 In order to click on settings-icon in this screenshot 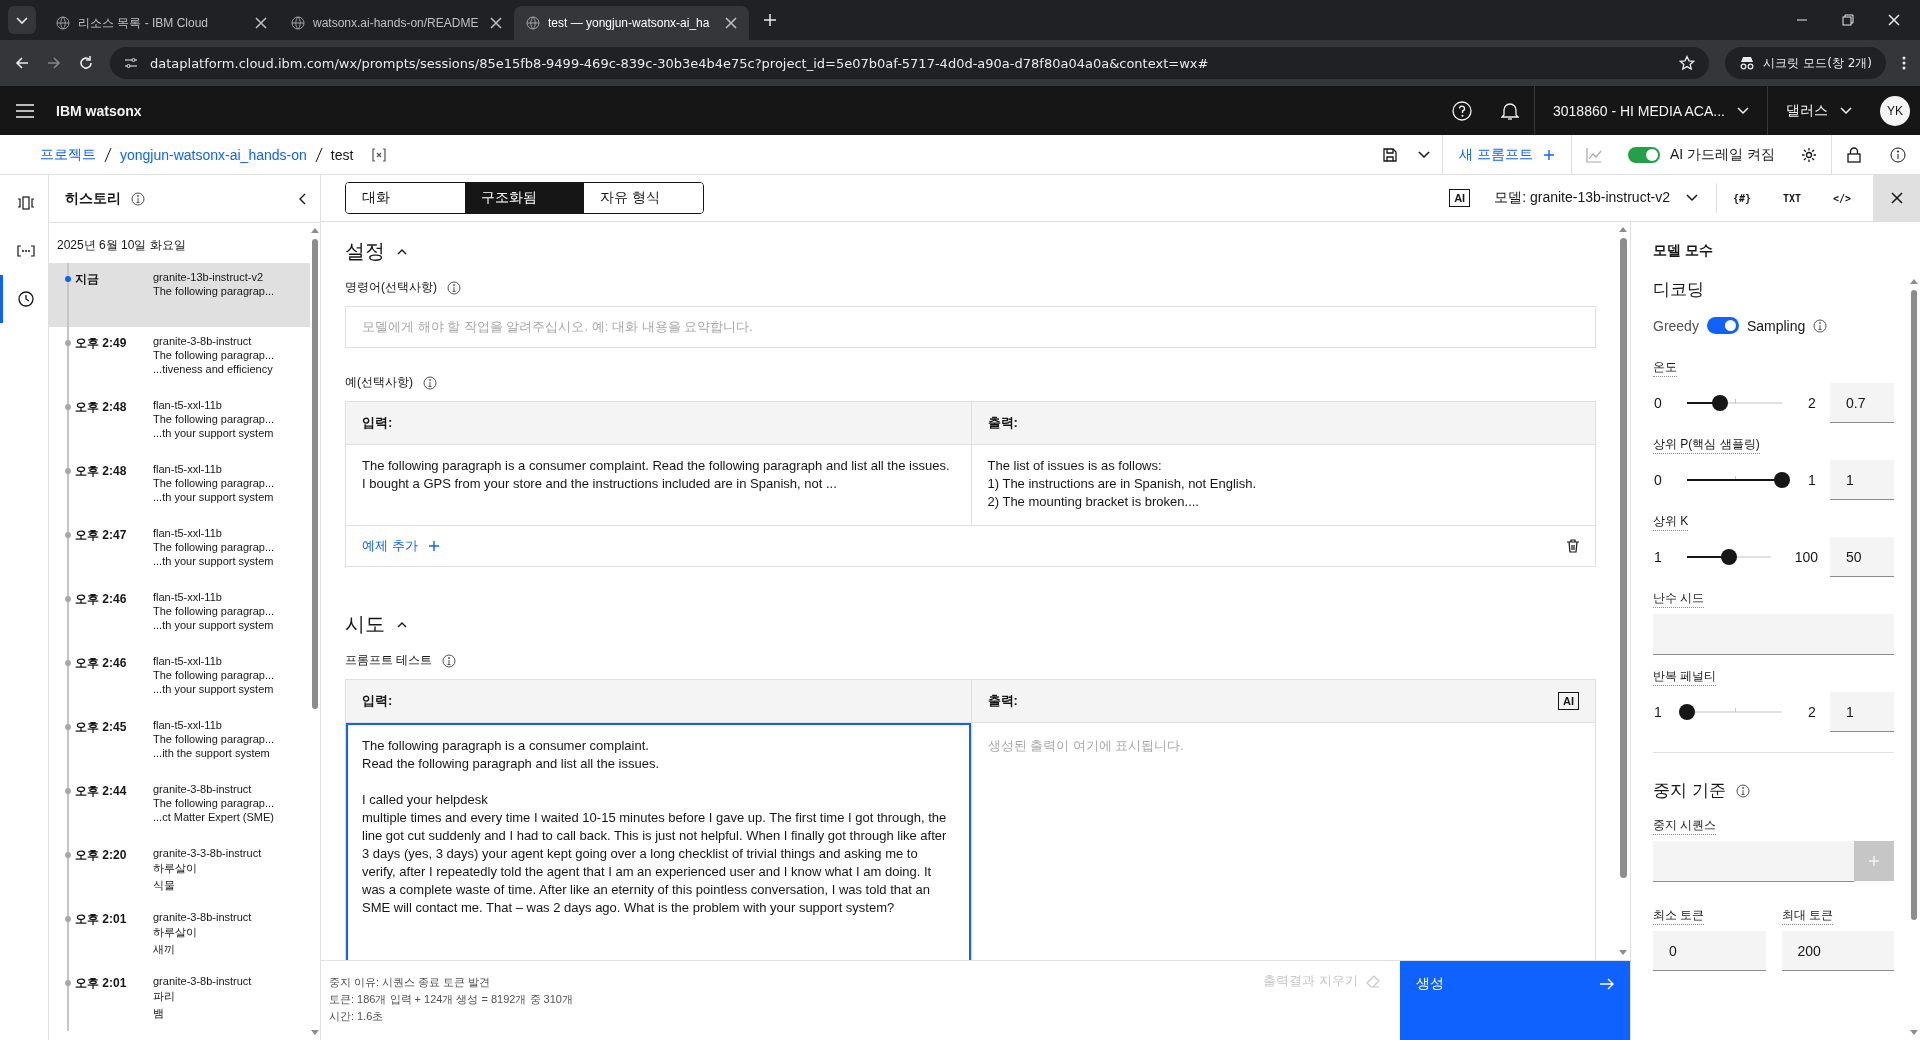, I will do `click(1809, 154)`.